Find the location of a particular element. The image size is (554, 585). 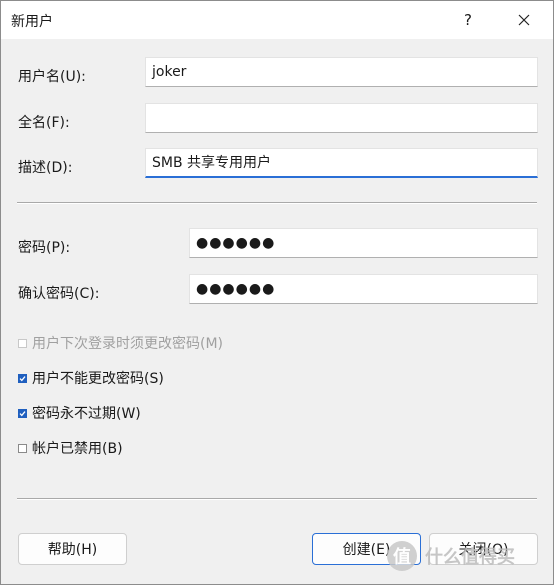

option-account-disabled: 帐户已禁用(B) is located at coordinates (70, 448).